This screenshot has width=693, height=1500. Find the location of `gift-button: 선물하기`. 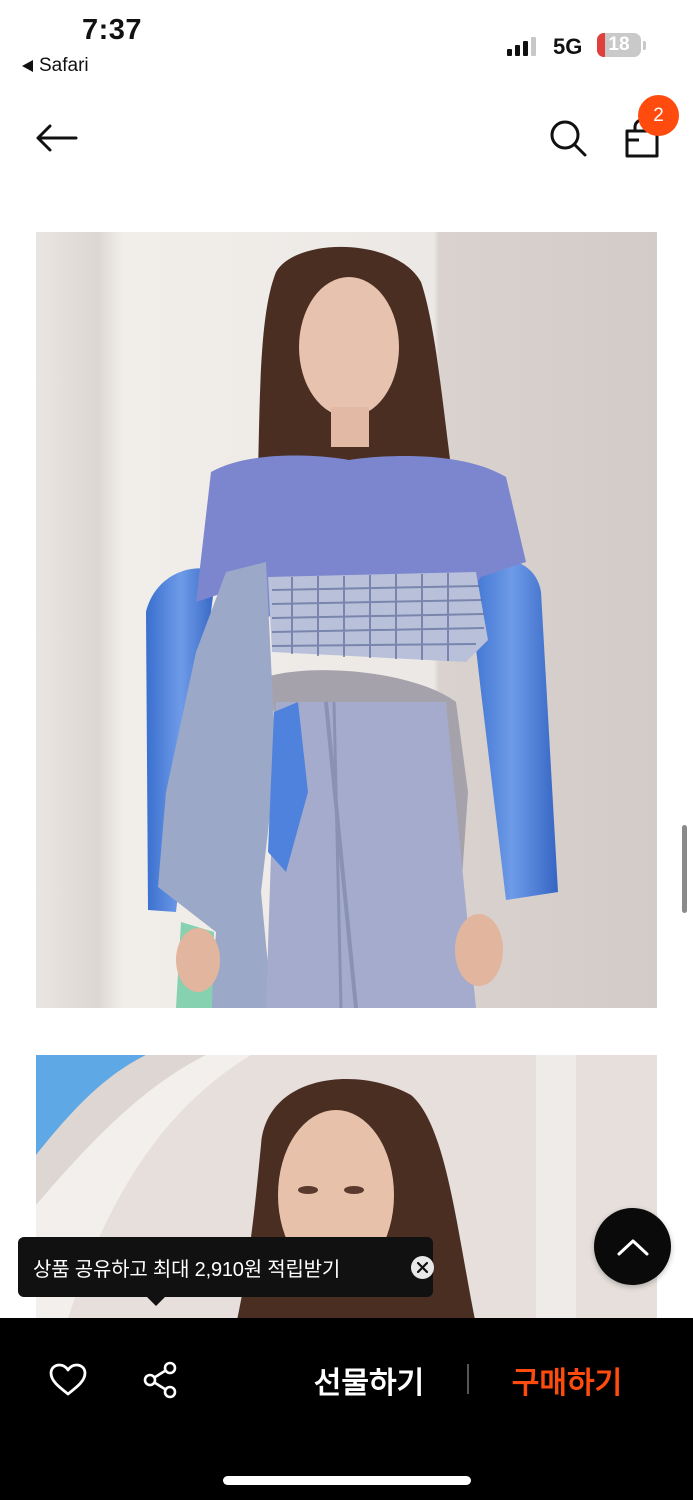

gift-button: 선물하기 is located at coordinates (369, 1380).